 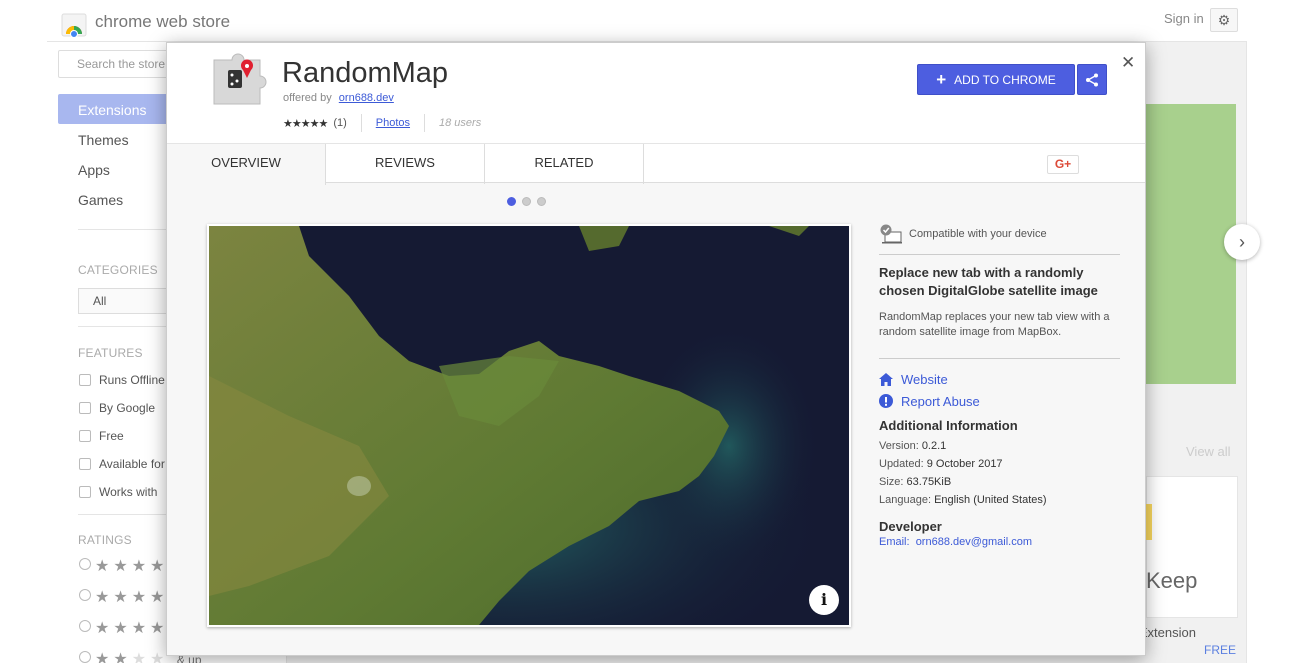 I want to click on tab-overview: OVERVIEW, so click(x=246, y=164).